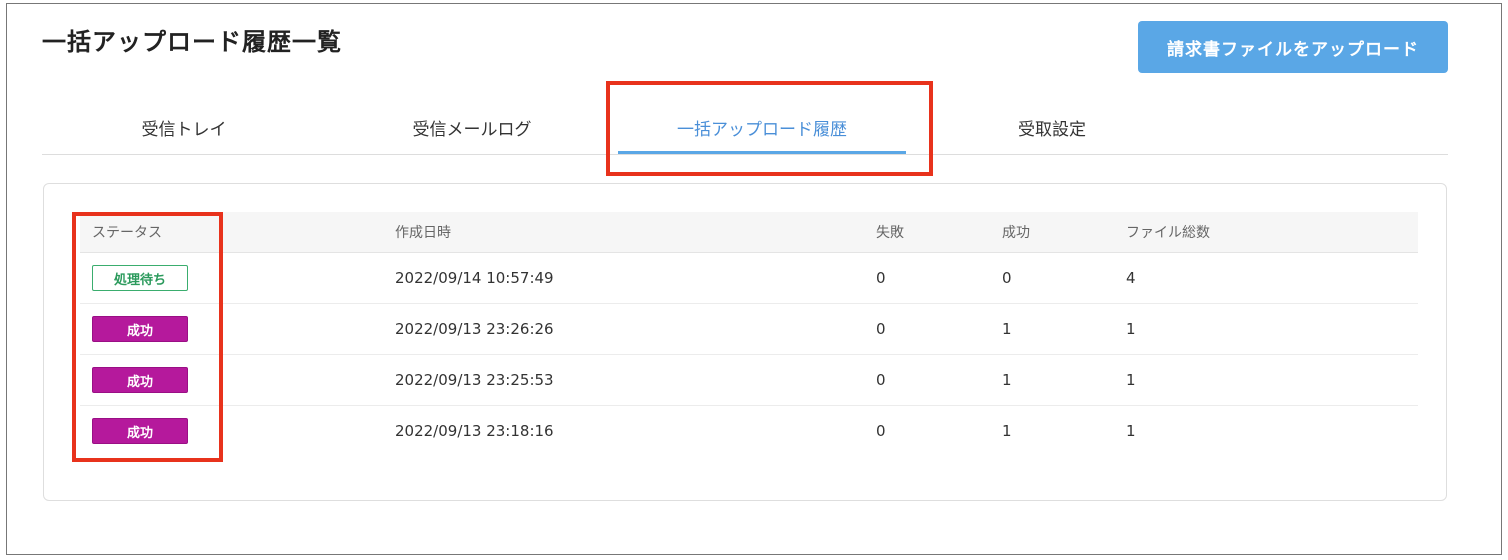 The image size is (1508, 560). Describe the element at coordinates (472, 127) in the screenshot. I see `tab-mail-log: 受信メールログ` at that location.